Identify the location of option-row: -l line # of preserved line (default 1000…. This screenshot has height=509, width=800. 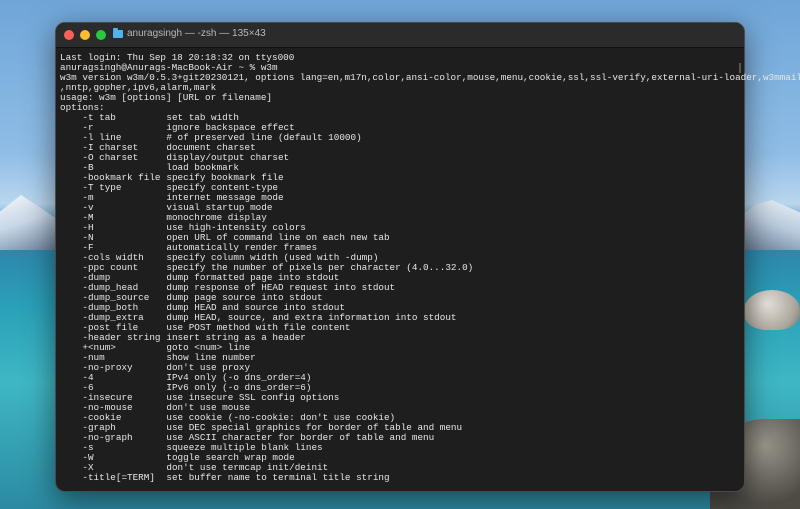
(402, 138).